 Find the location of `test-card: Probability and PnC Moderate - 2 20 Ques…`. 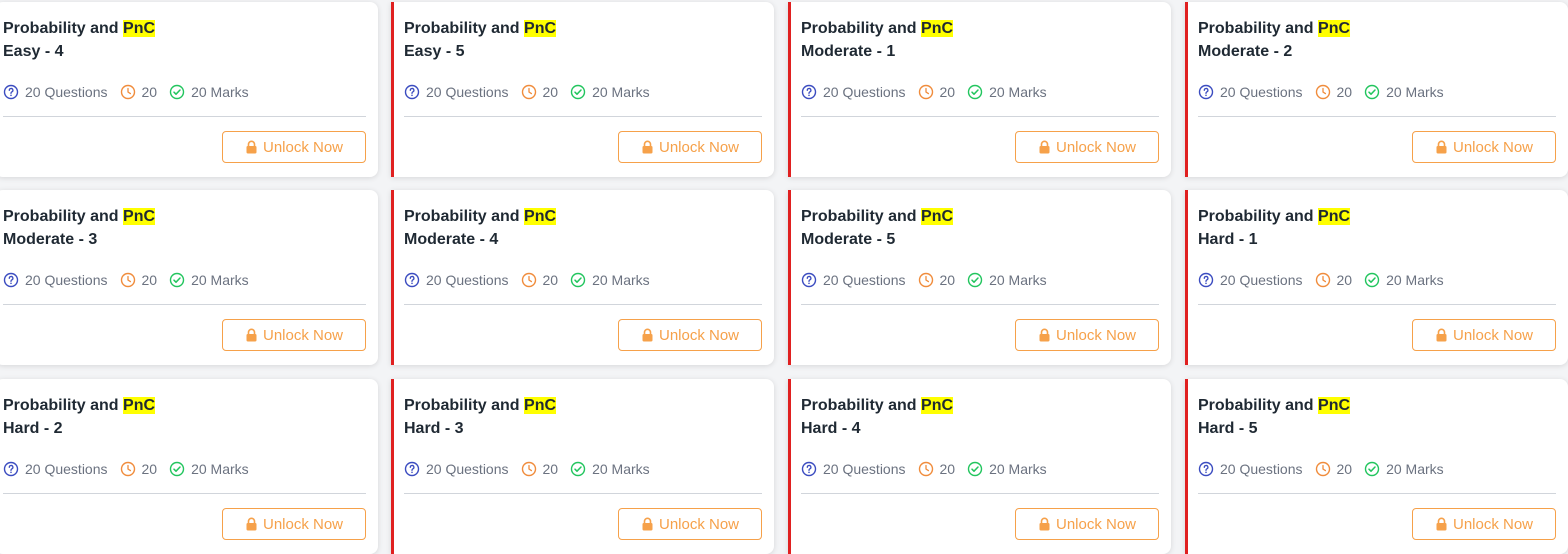

test-card: Probability and PnC Moderate - 2 20 Ques… is located at coordinates (1376, 89).